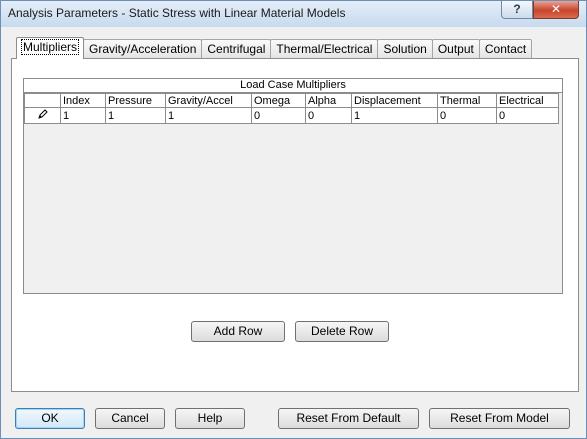 The width and height of the screenshot is (587, 439). What do you see at coordinates (238, 331) in the screenshot?
I see `add-row-button: Add Row` at bounding box center [238, 331].